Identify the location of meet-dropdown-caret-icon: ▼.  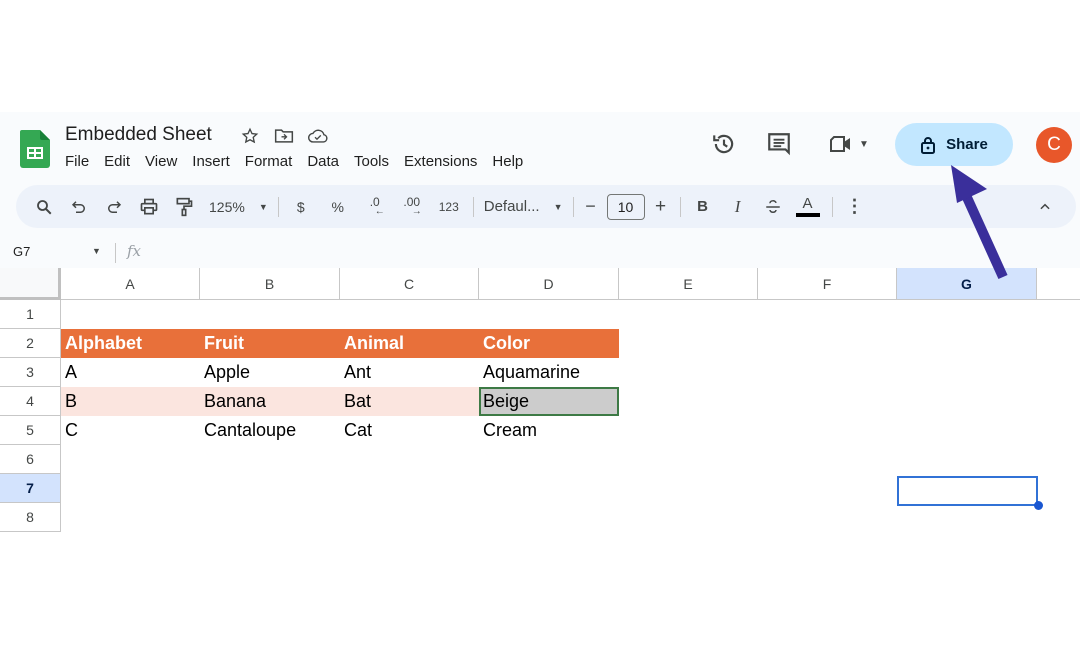
(864, 144).